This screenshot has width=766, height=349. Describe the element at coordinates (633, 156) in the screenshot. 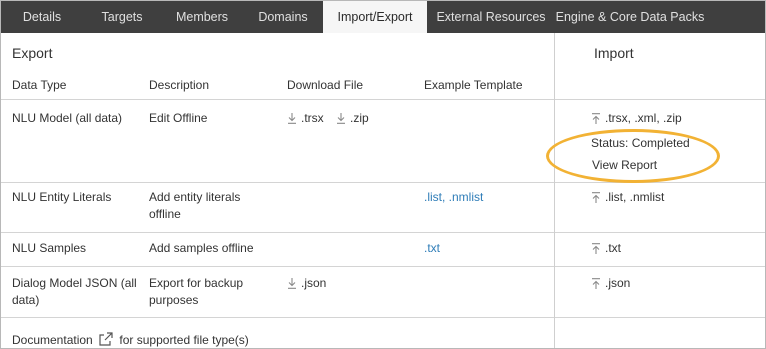

I see `highlight-ring` at that location.